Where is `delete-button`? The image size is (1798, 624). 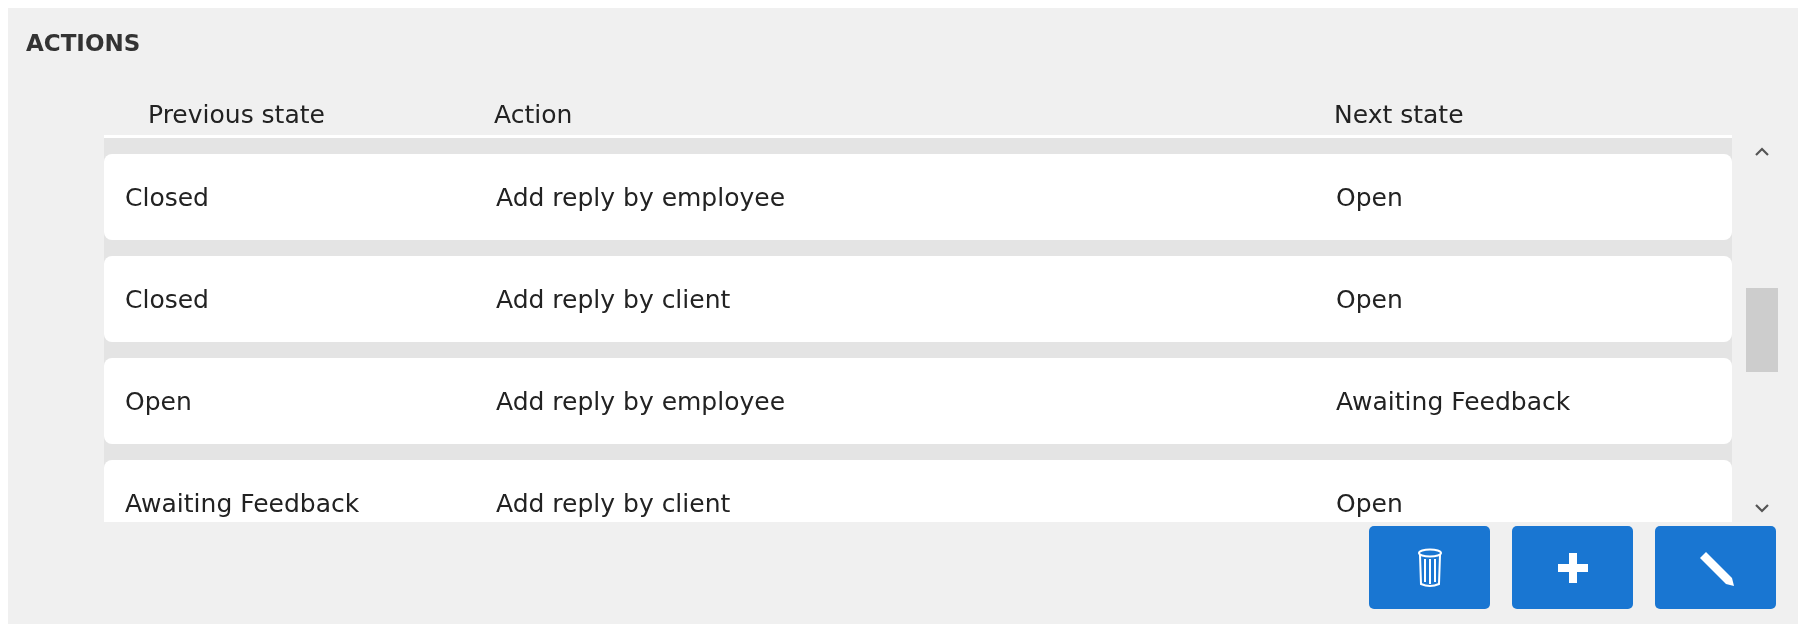 delete-button is located at coordinates (1429, 567).